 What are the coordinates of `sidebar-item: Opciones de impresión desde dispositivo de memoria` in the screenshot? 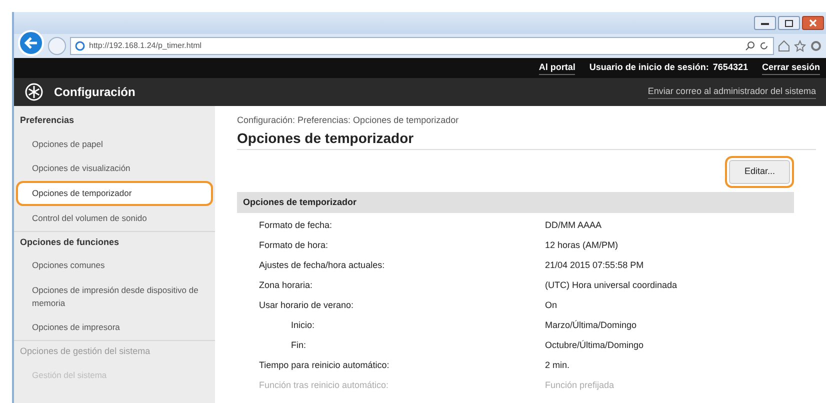 It's located at (114, 297).